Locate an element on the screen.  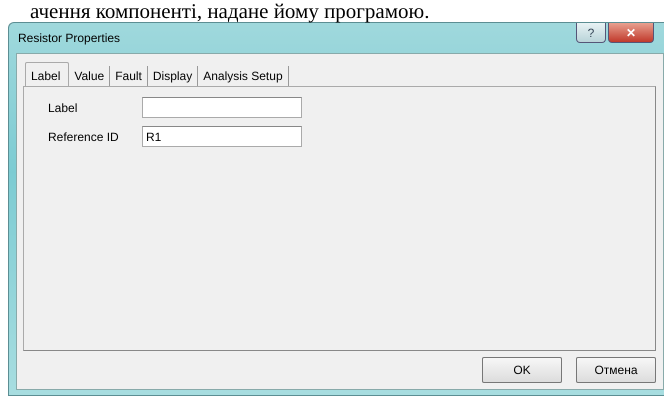
field-label: Reference ID is located at coordinates (84, 137).